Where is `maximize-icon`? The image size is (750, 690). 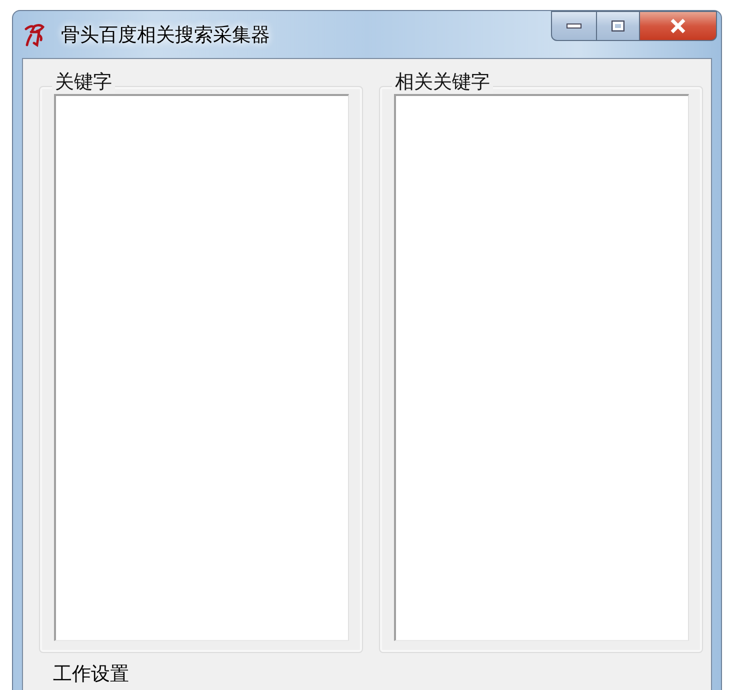 maximize-icon is located at coordinates (618, 26).